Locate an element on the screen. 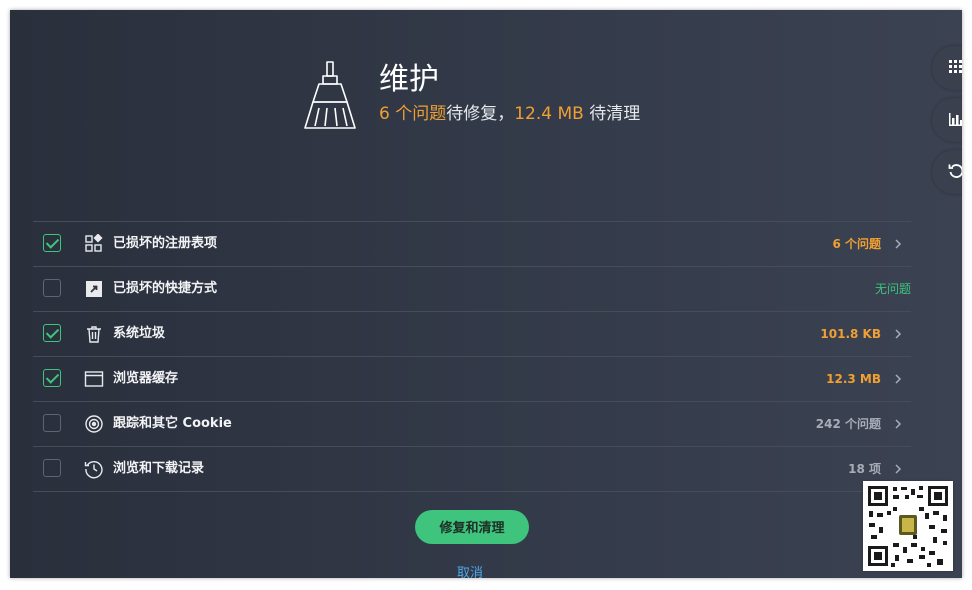  item-label: 浏览器缓存 is located at coordinates (146, 378).